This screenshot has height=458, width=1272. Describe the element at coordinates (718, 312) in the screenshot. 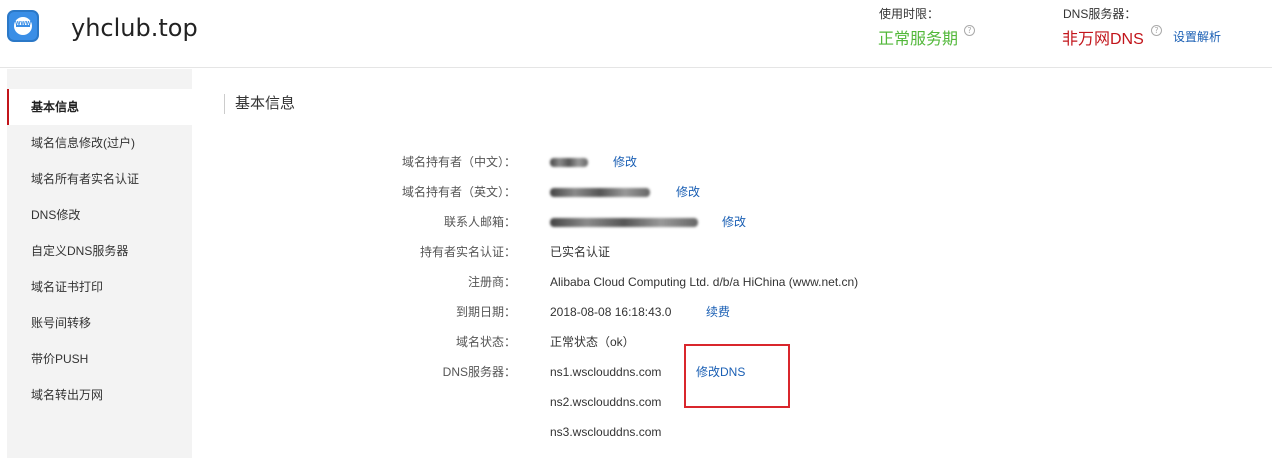

I see `renew-link: 续费` at that location.